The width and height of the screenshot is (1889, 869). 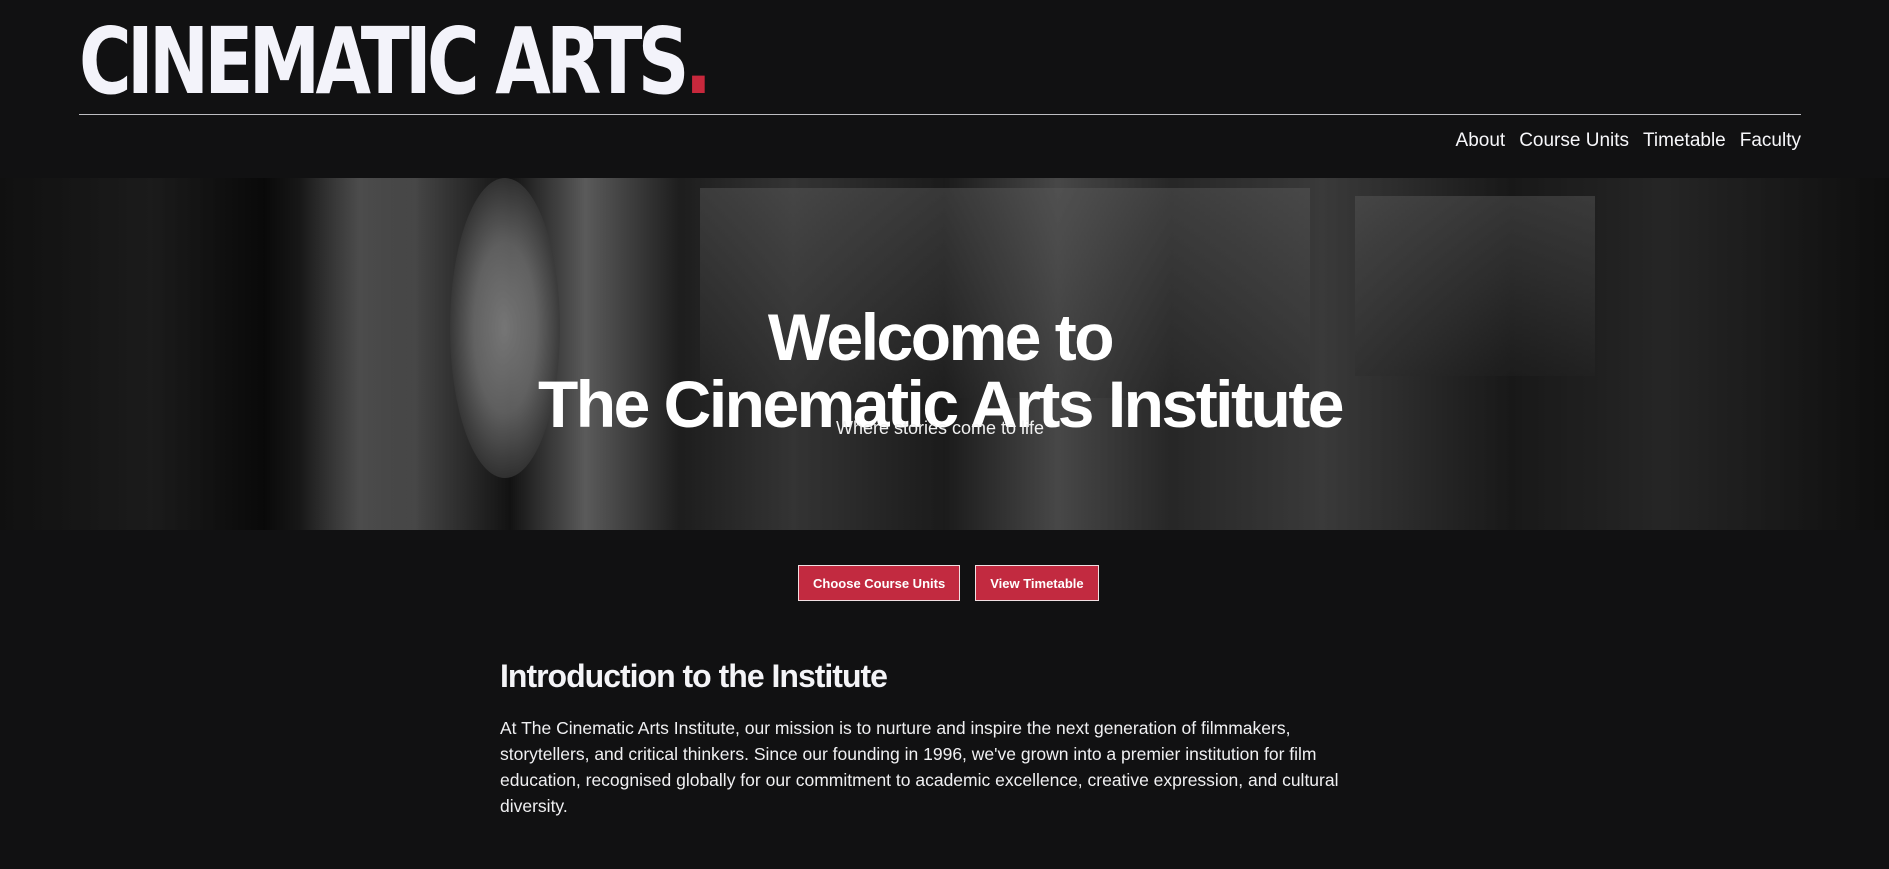 I want to click on nav-timetable: Timetable, so click(x=1684, y=141).